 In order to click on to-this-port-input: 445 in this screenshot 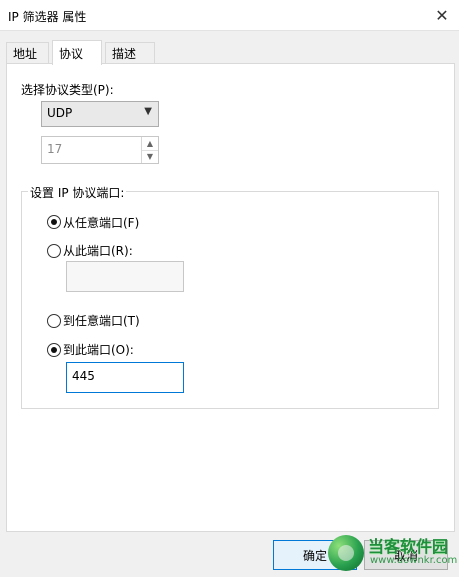, I will do `click(125, 377)`.